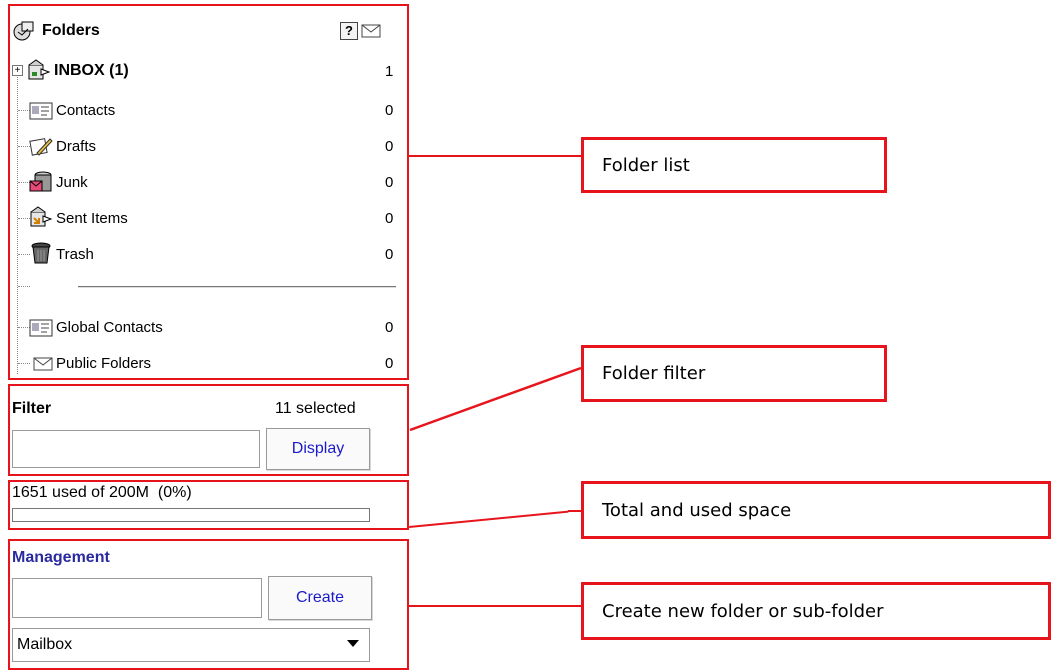  What do you see at coordinates (206, 254) in the screenshot?
I see `folder-item-trash: Trash` at bounding box center [206, 254].